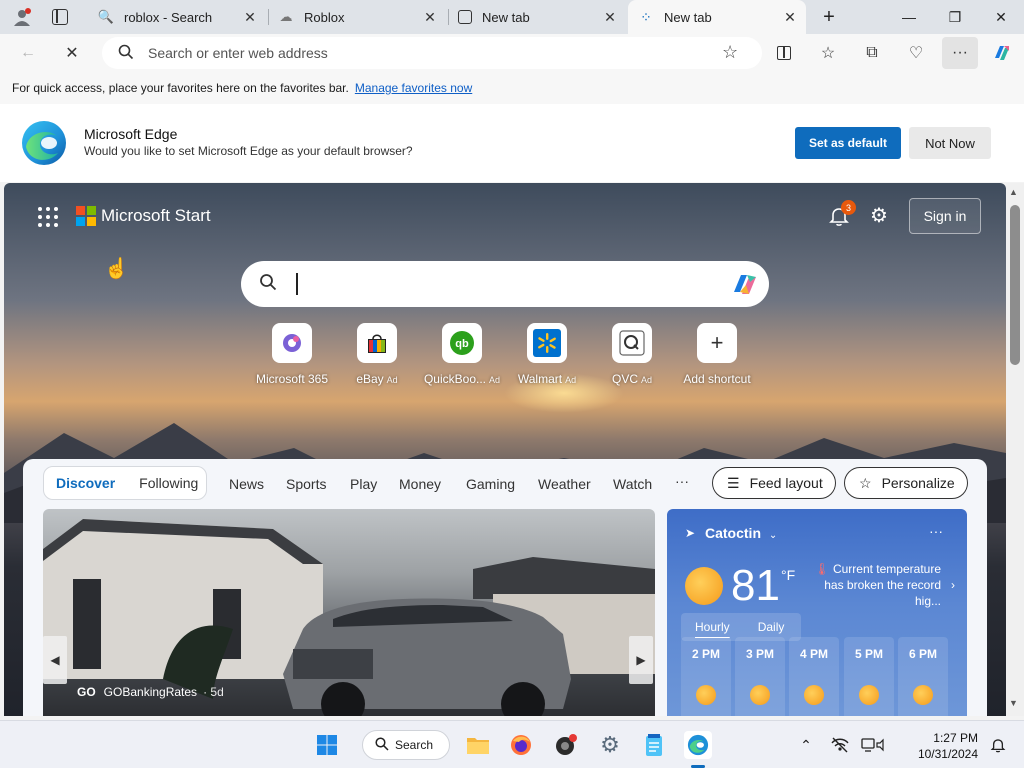 Image resolution: width=1024 pixels, height=768 pixels. I want to click on copilot-button, so click(1002, 53).